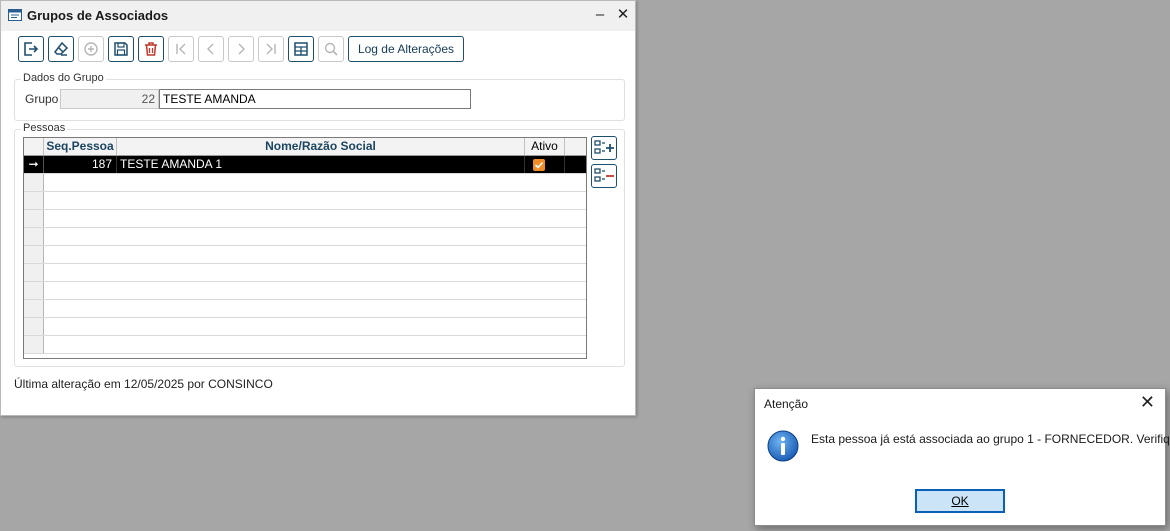  I want to click on column-nome: Nome/Razão Social, so click(321, 146).